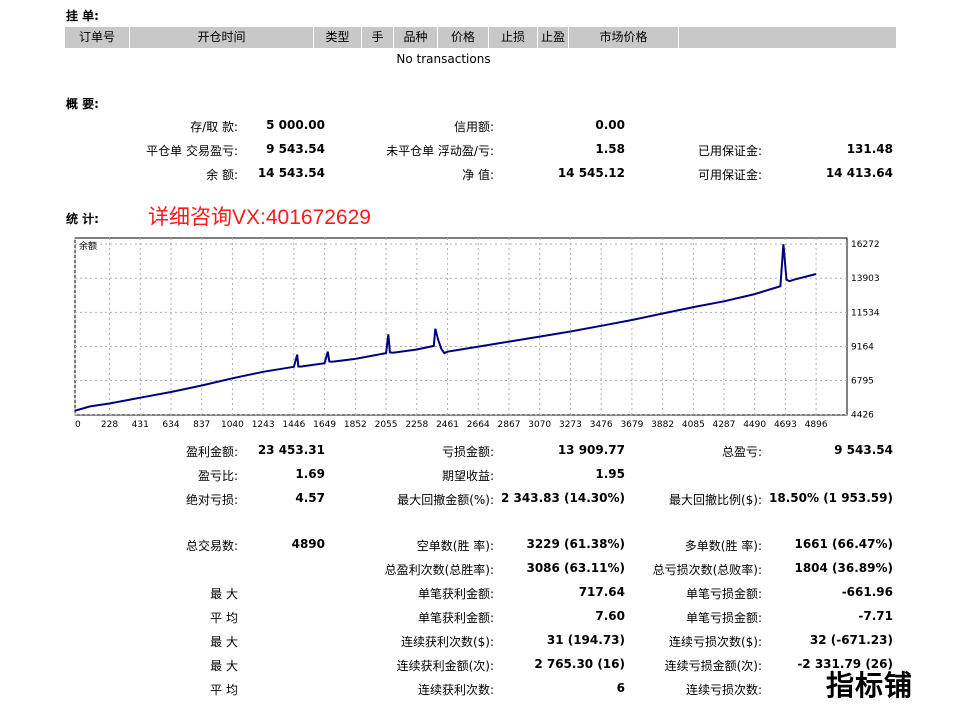 This screenshot has height=704, width=955. What do you see at coordinates (455, 546) in the screenshot?
I see `stat-label: 空单数(胜 率):` at bounding box center [455, 546].